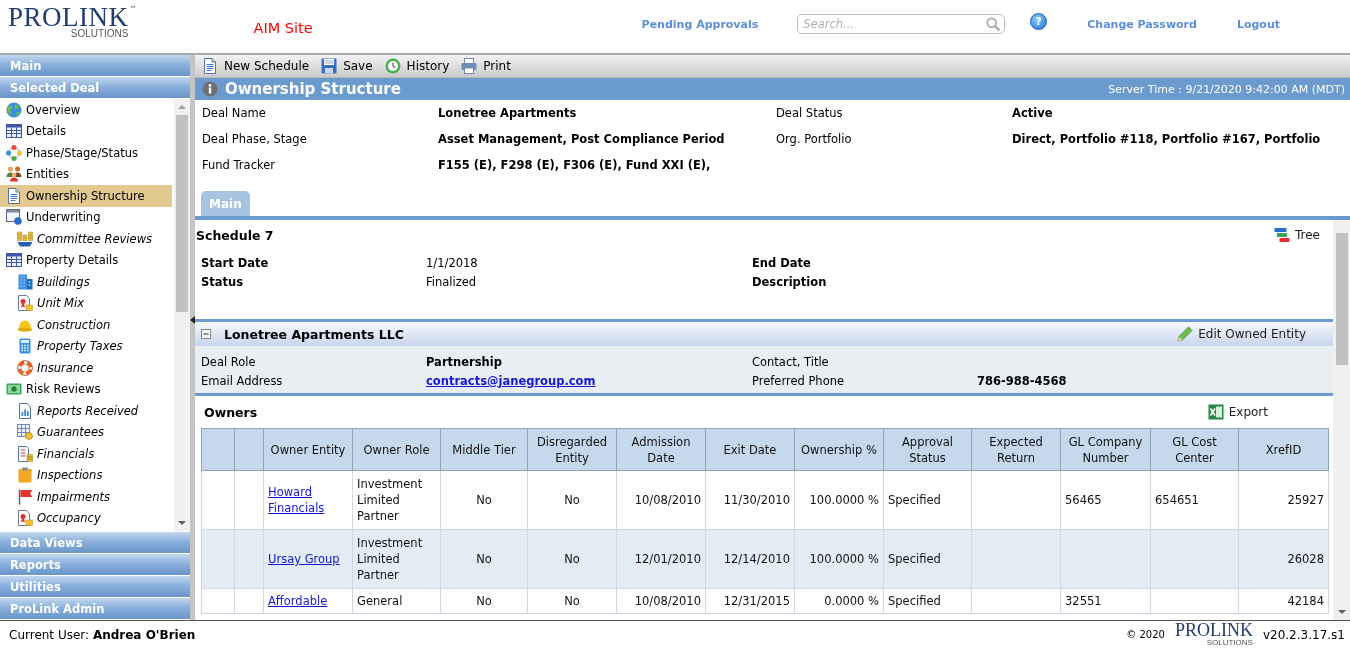 This screenshot has height=648, width=1350. What do you see at coordinates (206, 334) in the screenshot?
I see `collapse-icon` at bounding box center [206, 334].